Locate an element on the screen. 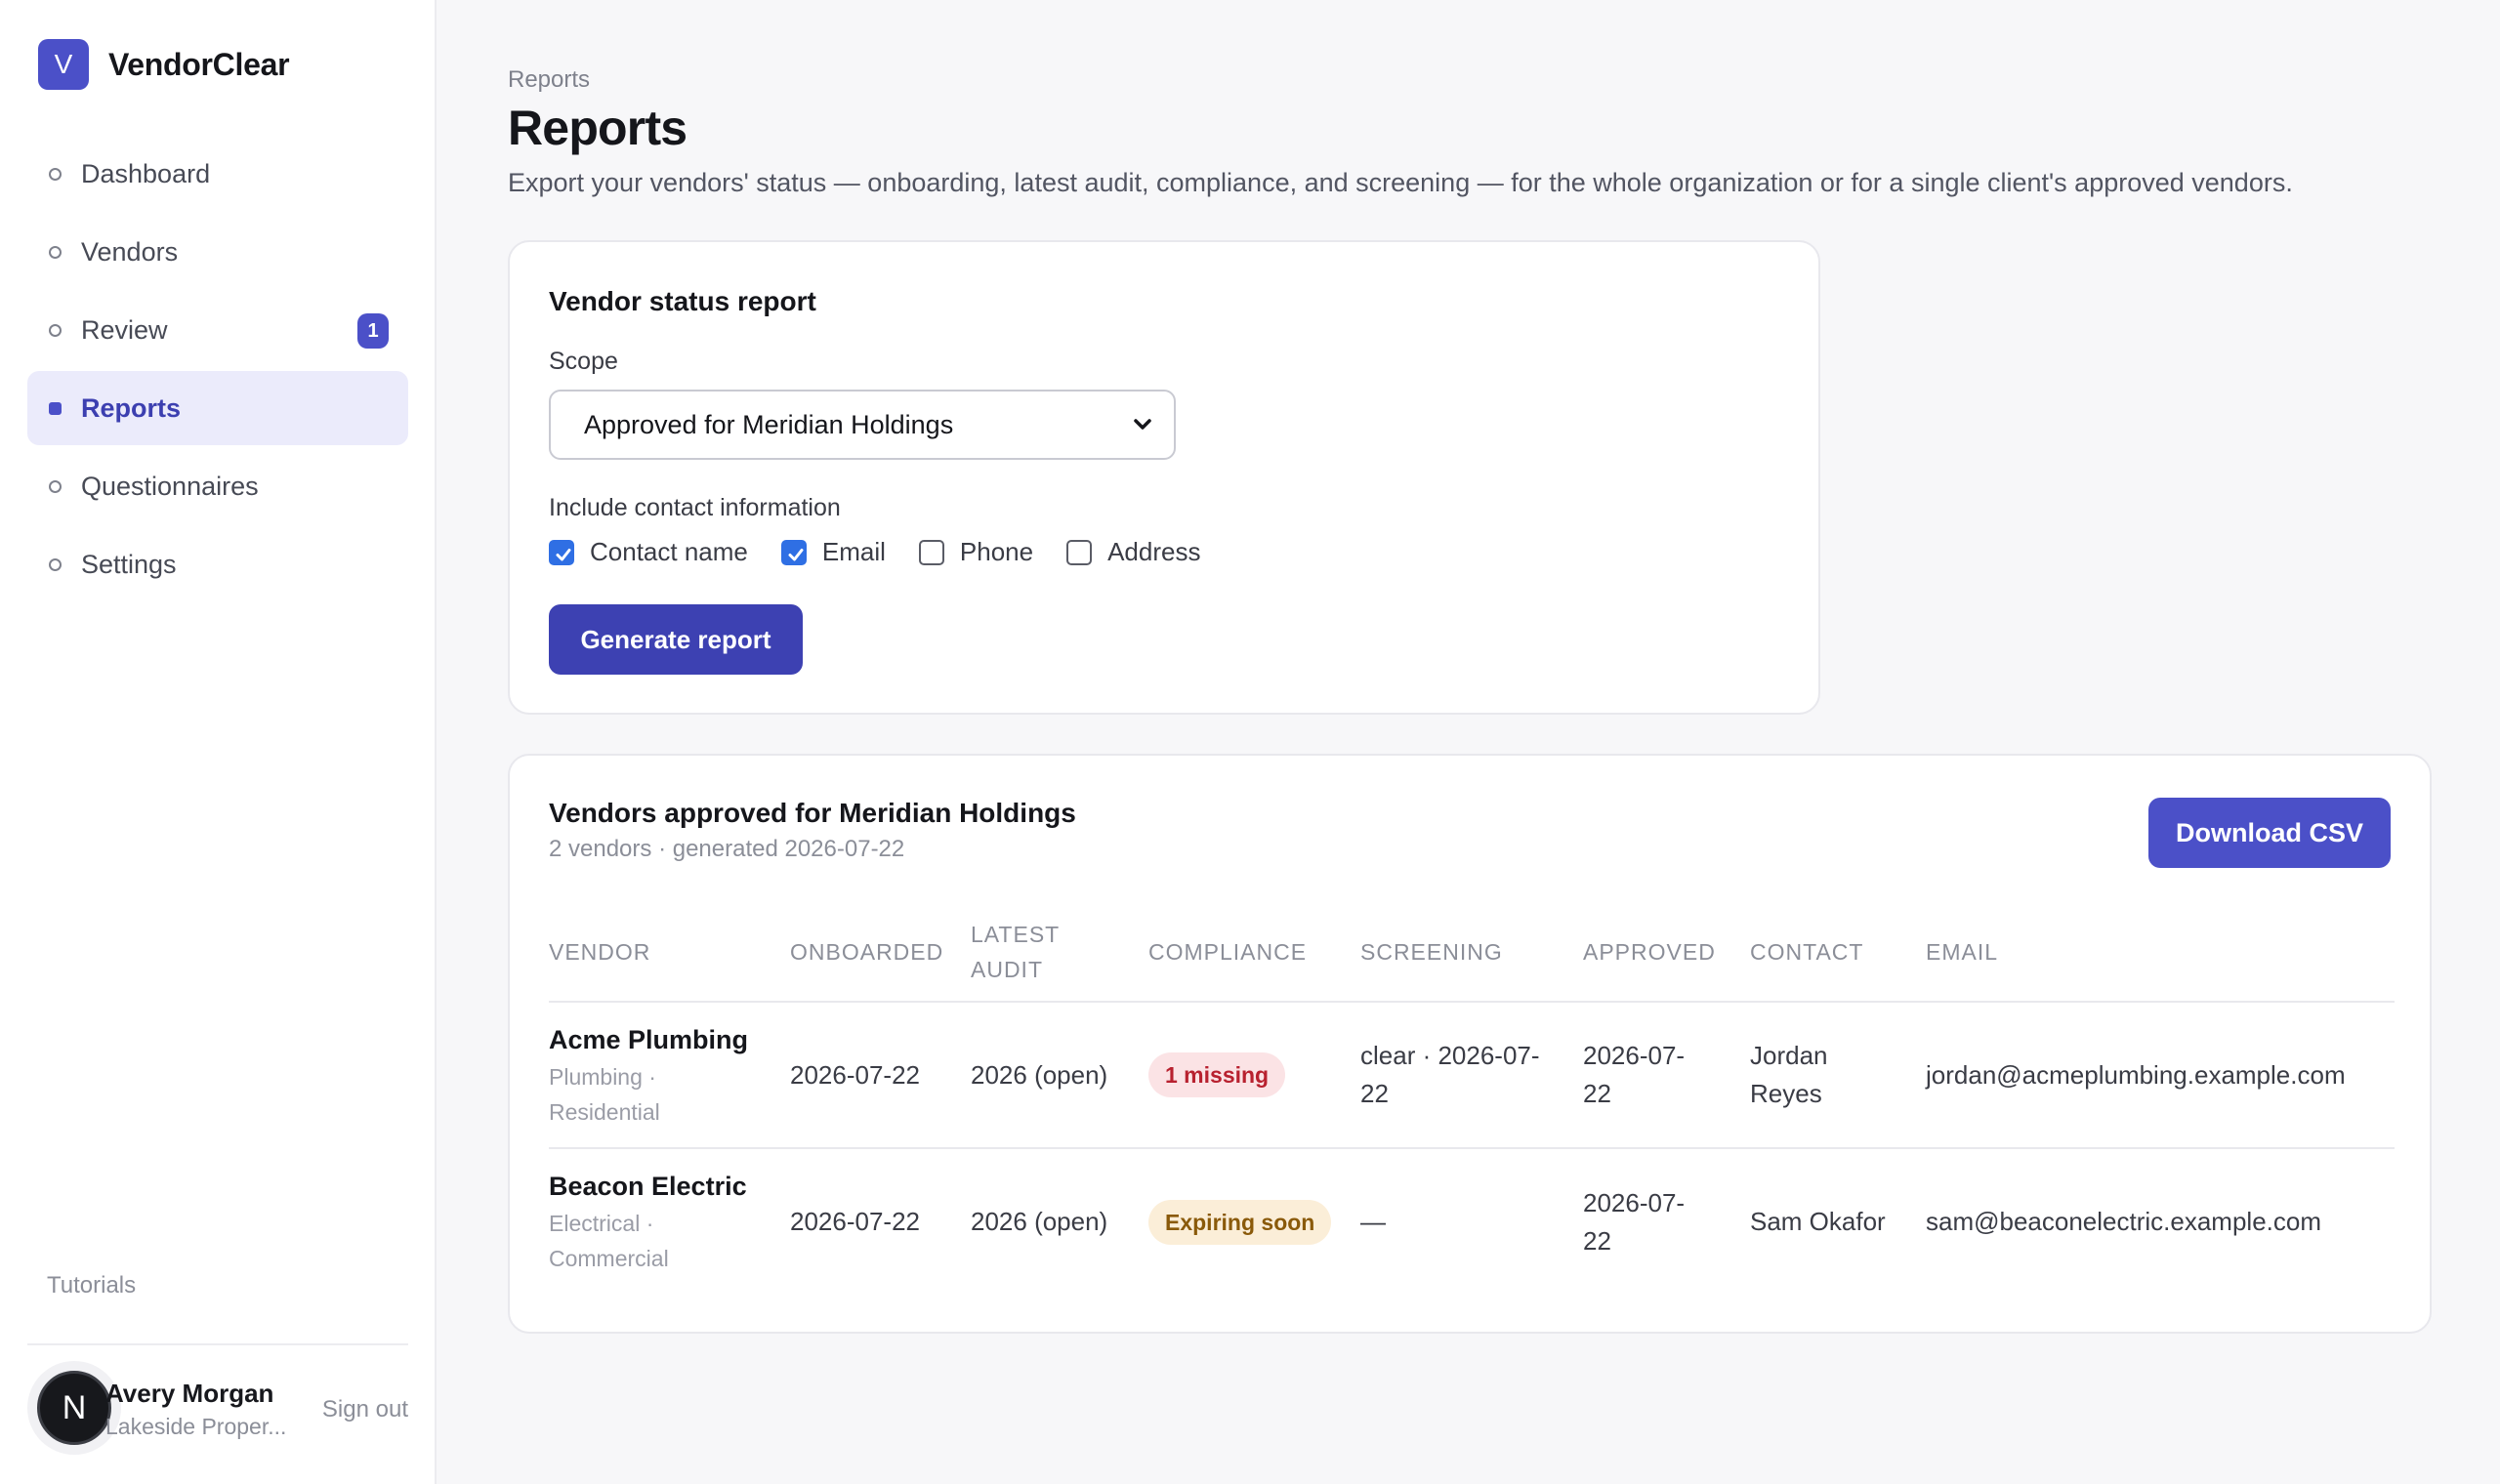  sidebar-item-reports: Reports is located at coordinates (217, 408).